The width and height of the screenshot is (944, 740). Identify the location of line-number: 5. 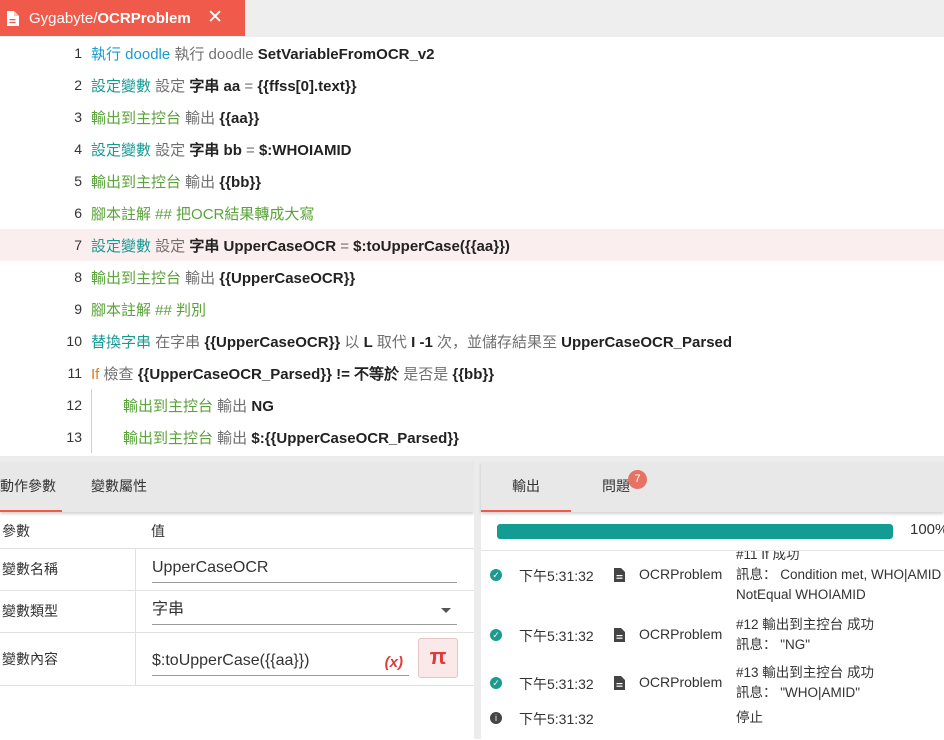
(78, 181).